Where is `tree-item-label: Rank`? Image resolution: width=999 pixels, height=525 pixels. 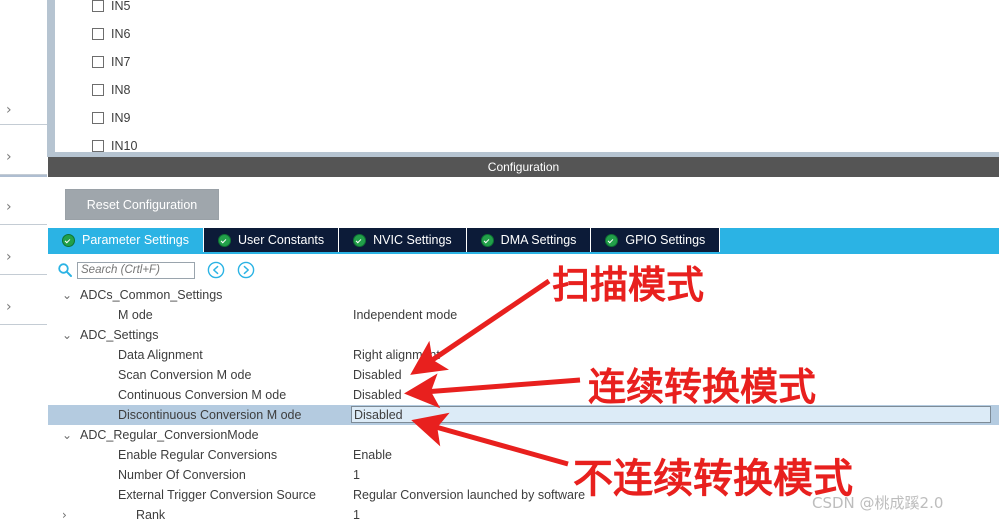
tree-item-label: Rank is located at coordinates (151, 515).